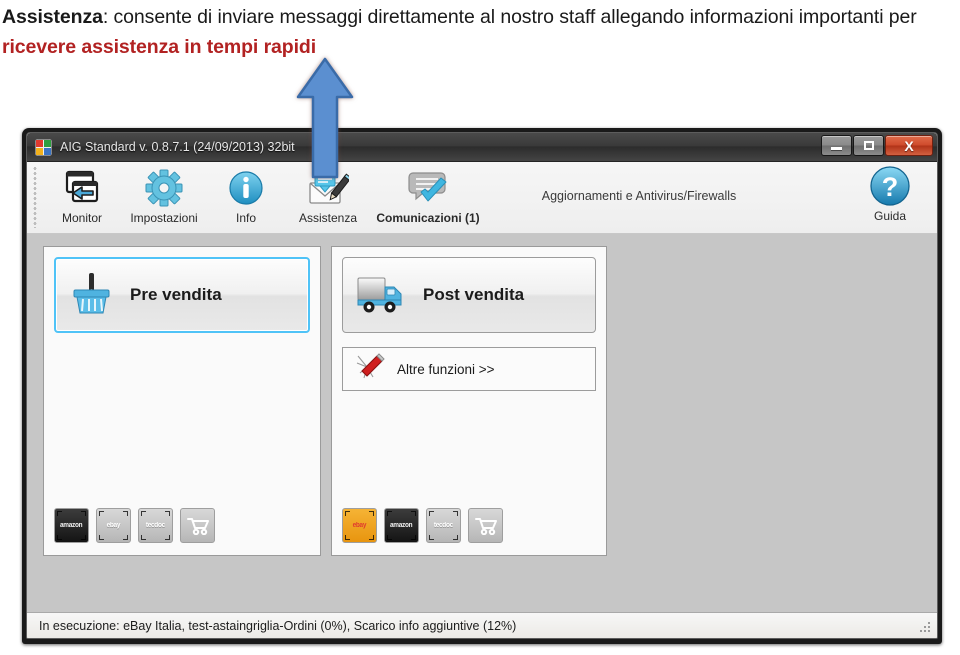 The width and height of the screenshot is (960, 655). What do you see at coordinates (245, 218) in the screenshot?
I see `toolbar-label-info: Info` at bounding box center [245, 218].